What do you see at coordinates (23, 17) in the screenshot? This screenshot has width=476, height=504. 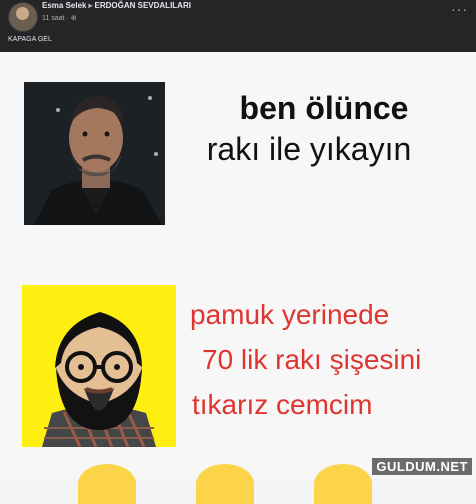 I see `author-avatar` at bounding box center [23, 17].